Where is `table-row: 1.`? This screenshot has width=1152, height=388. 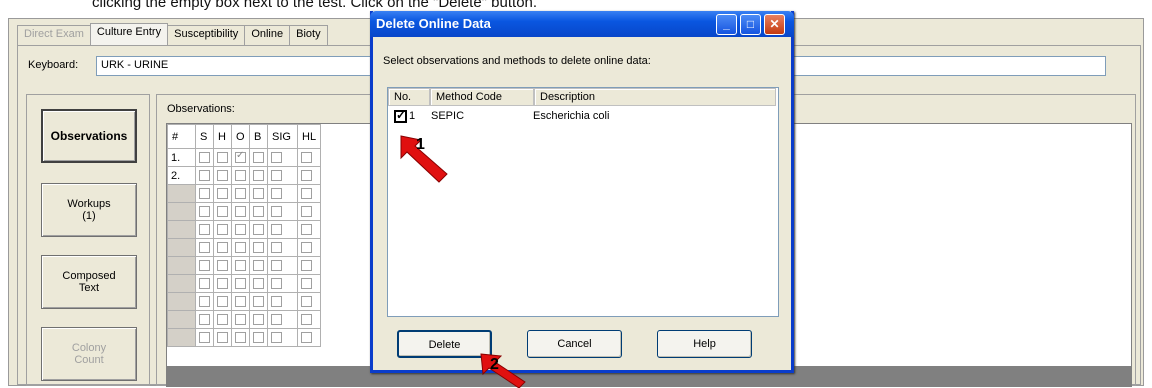 table-row: 1. is located at coordinates (244, 157).